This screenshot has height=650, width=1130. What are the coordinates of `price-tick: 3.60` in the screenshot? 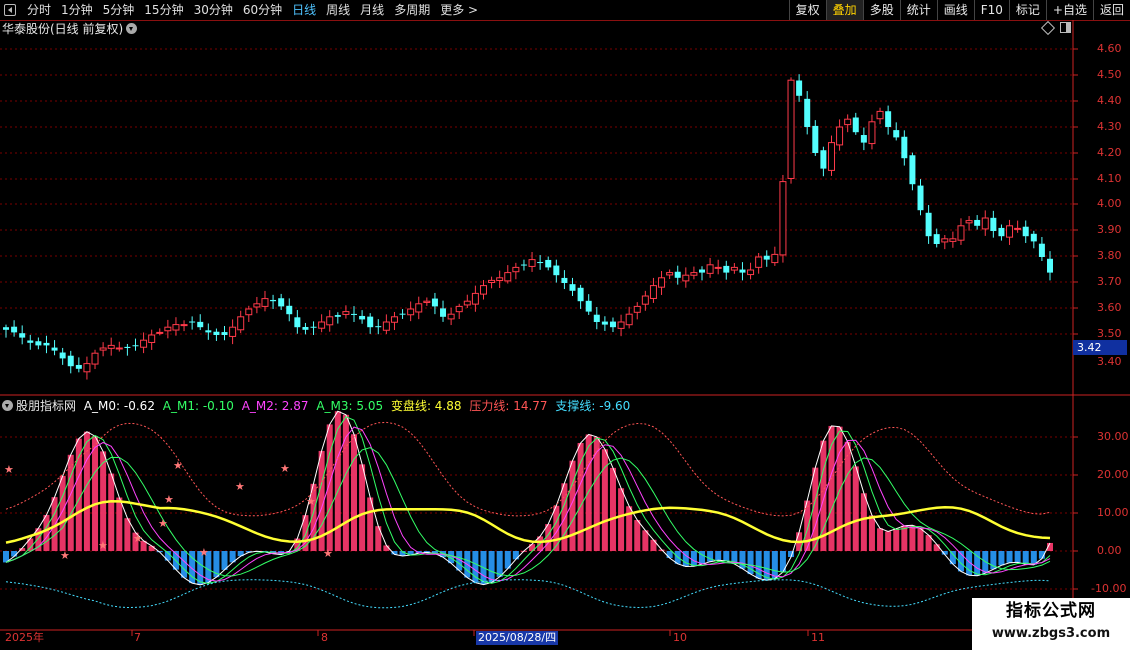 It's located at (1109, 307).